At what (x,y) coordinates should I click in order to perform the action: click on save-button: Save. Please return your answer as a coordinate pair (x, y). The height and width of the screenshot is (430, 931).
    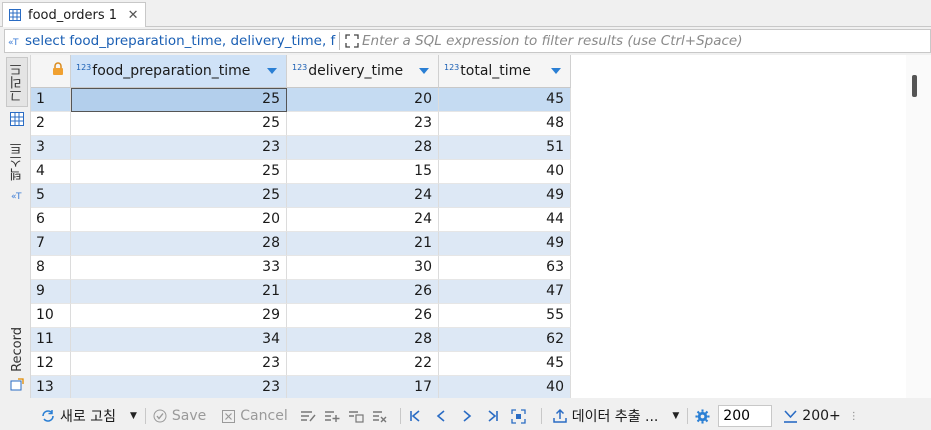
    Looking at the image, I should click on (179, 416).